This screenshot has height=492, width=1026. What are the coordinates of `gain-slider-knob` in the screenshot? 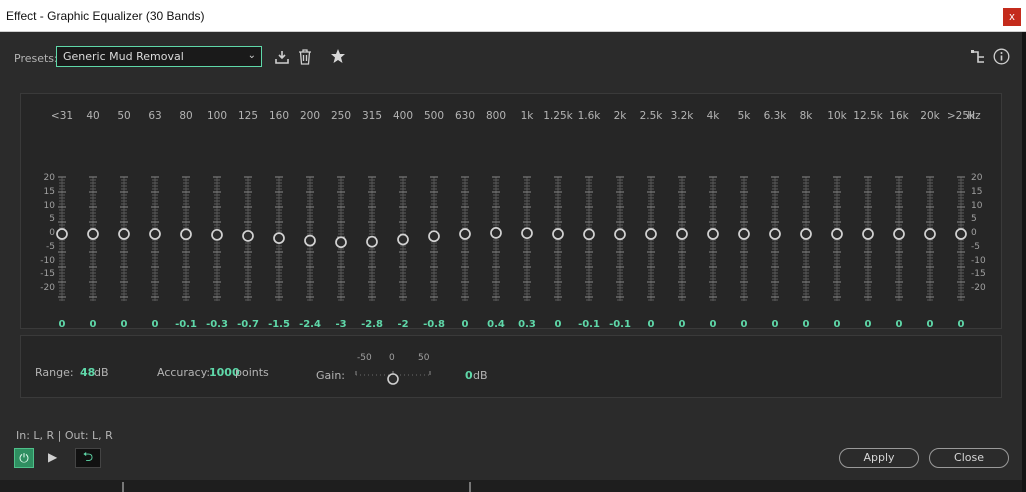 It's located at (393, 379).